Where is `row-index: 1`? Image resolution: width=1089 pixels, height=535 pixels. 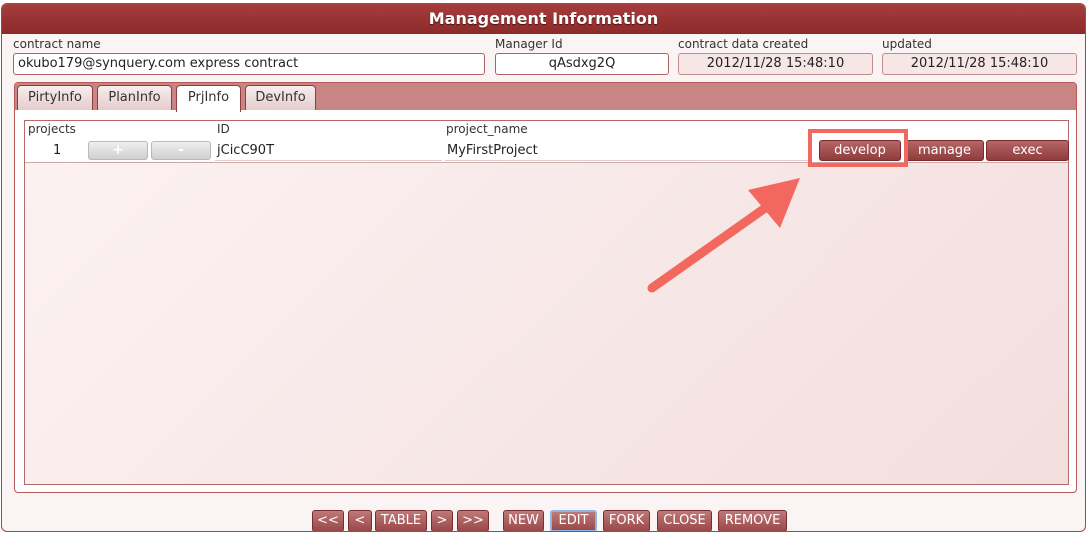 row-index: 1 is located at coordinates (57, 150).